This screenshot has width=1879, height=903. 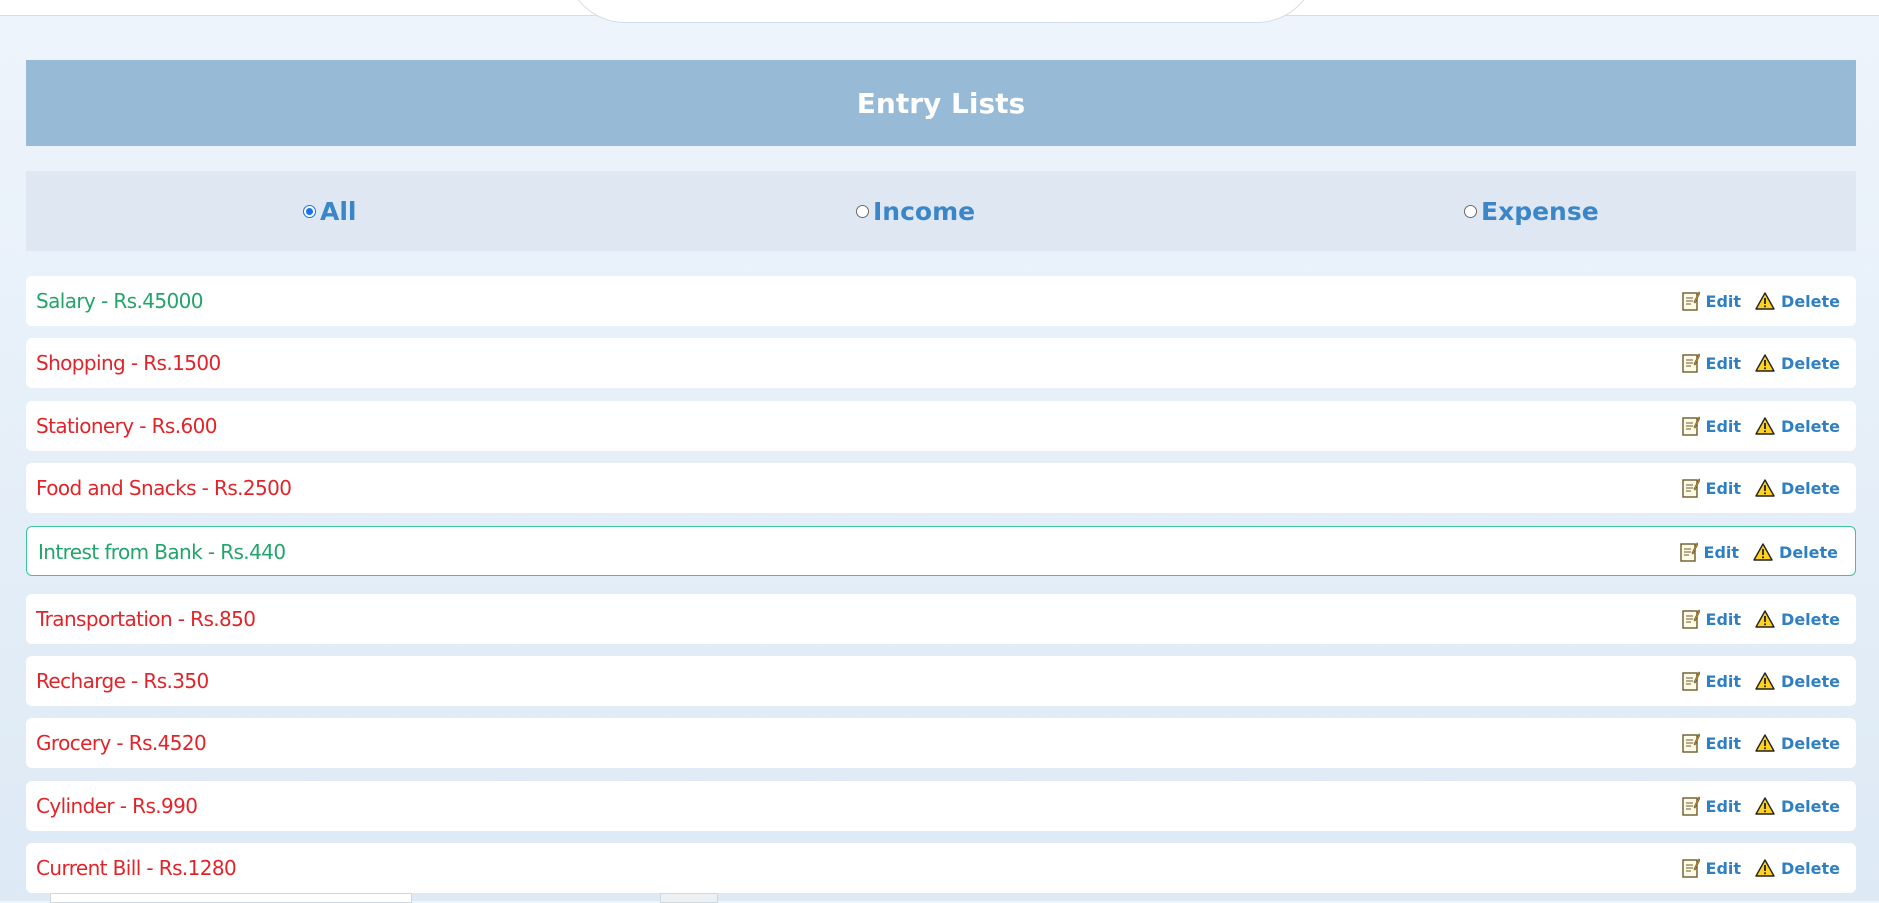 I want to click on page-title: Entry Lists, so click(x=941, y=103).